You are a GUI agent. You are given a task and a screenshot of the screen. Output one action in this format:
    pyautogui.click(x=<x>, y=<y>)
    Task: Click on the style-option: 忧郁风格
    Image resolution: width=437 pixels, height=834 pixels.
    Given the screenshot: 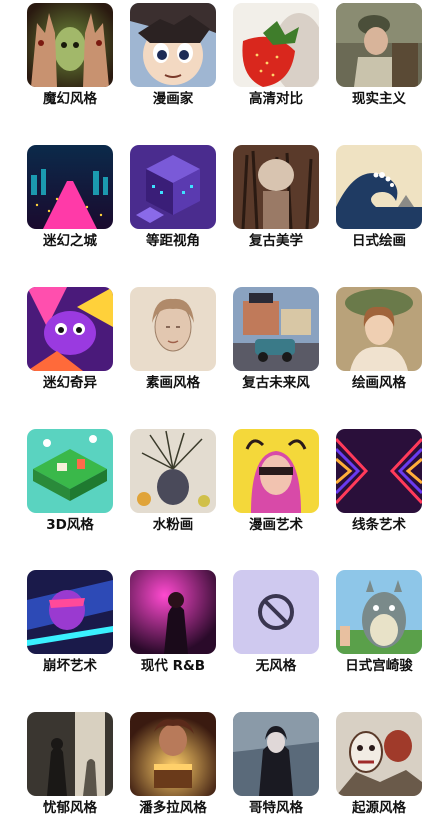 What is the action you would take?
    pyautogui.click(x=70, y=764)
    